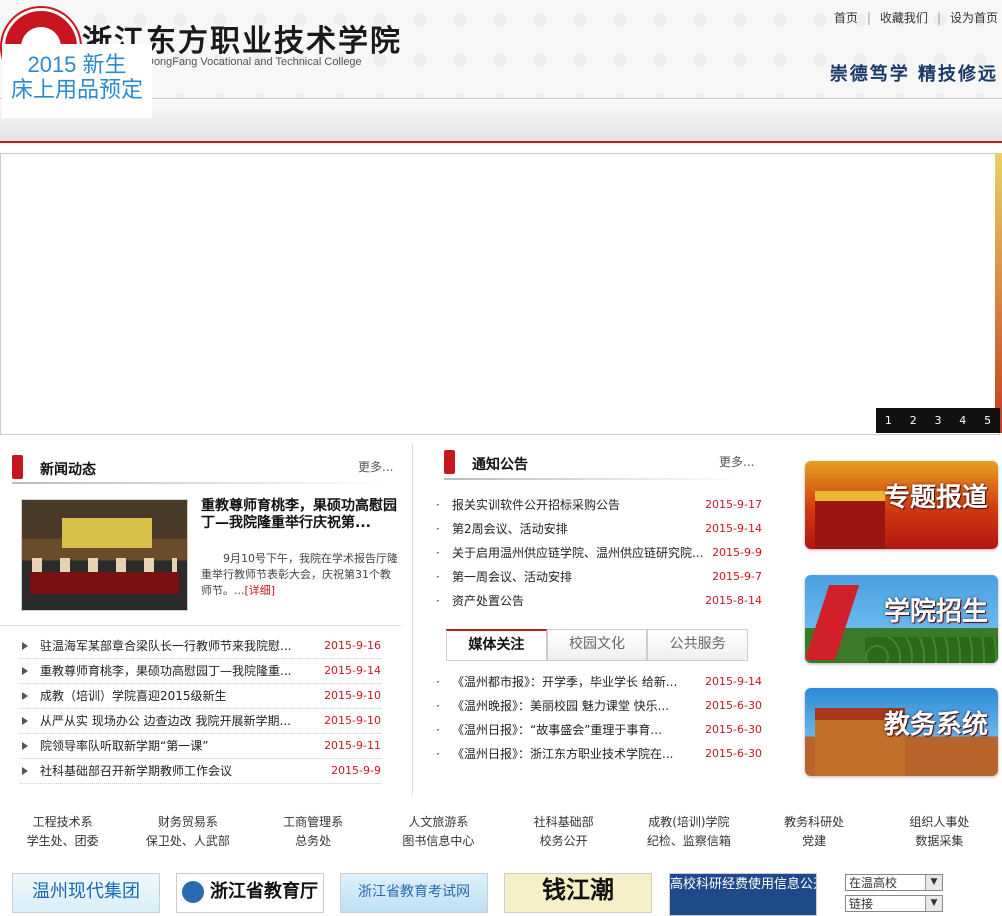  Describe the element at coordinates (599, 529) in the screenshot. I see `list-item: 第2周会议、活动安排 2015-9-14` at that location.